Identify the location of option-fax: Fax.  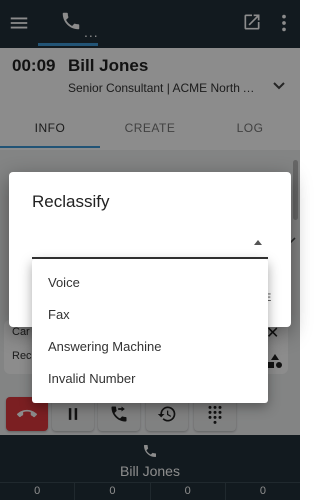
(150, 315).